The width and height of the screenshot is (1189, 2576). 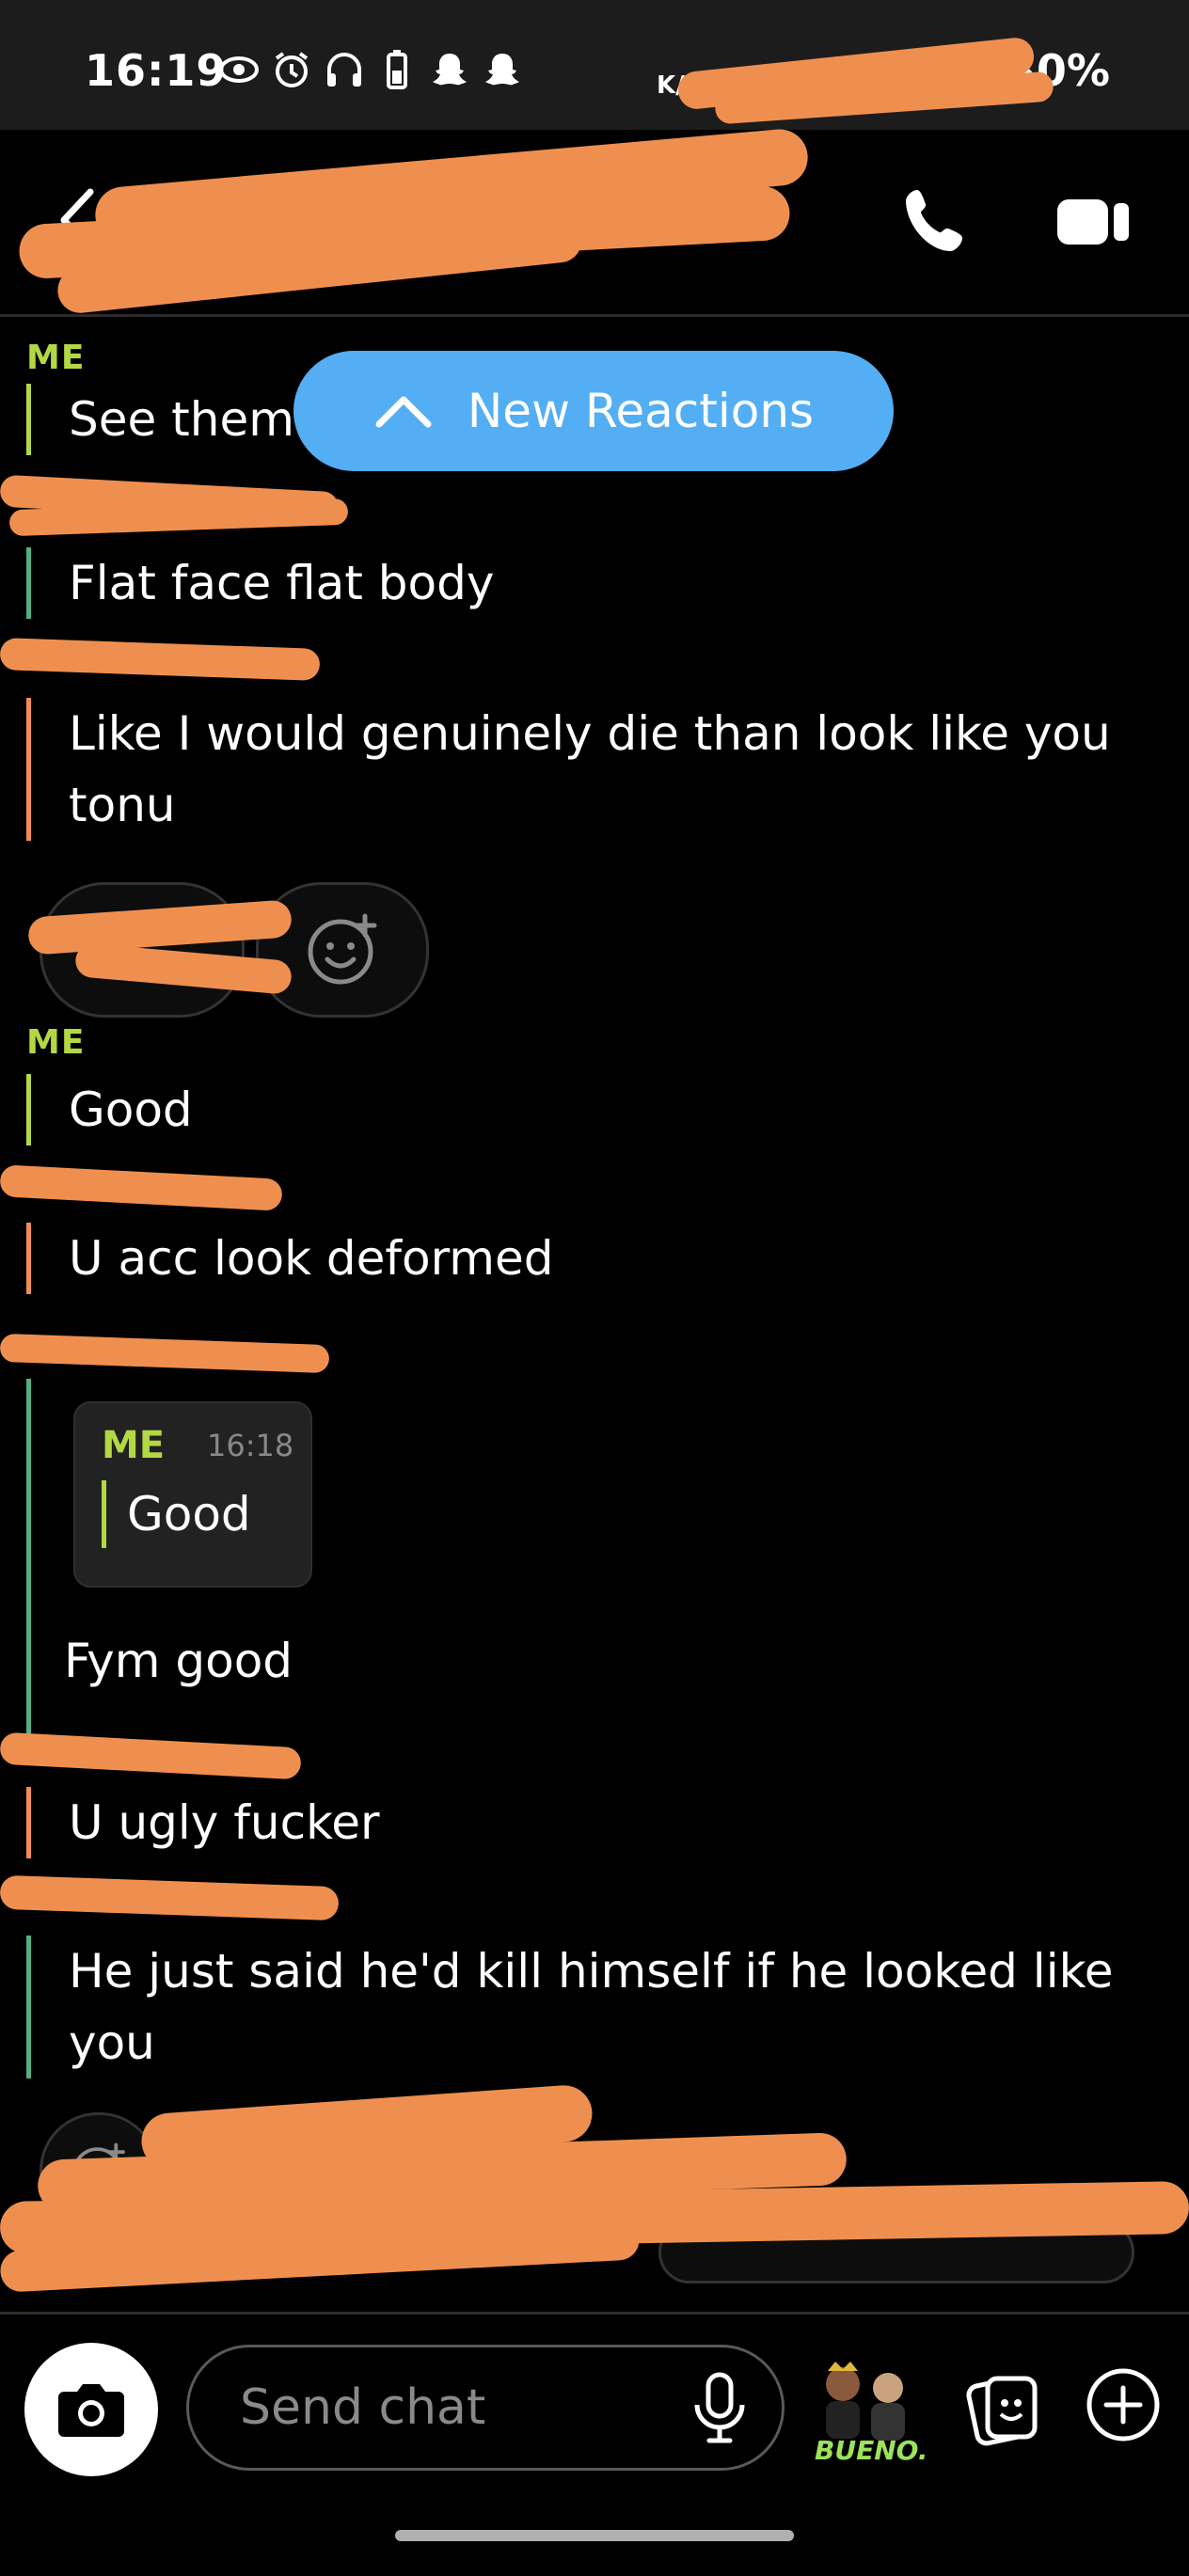 I want to click on bitmoji-button: BUENO., so click(x=869, y=2409).